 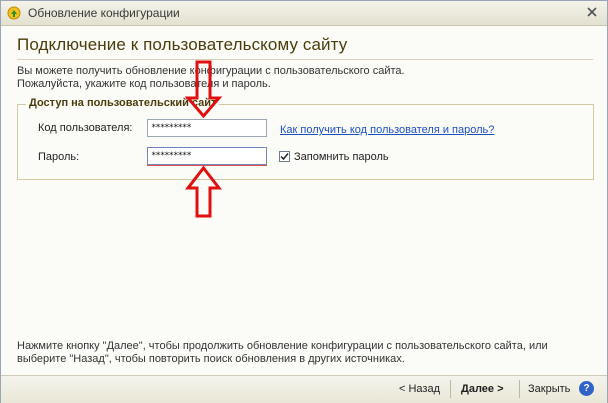 What do you see at coordinates (207, 156) in the screenshot?
I see `password-input: *********` at bounding box center [207, 156].